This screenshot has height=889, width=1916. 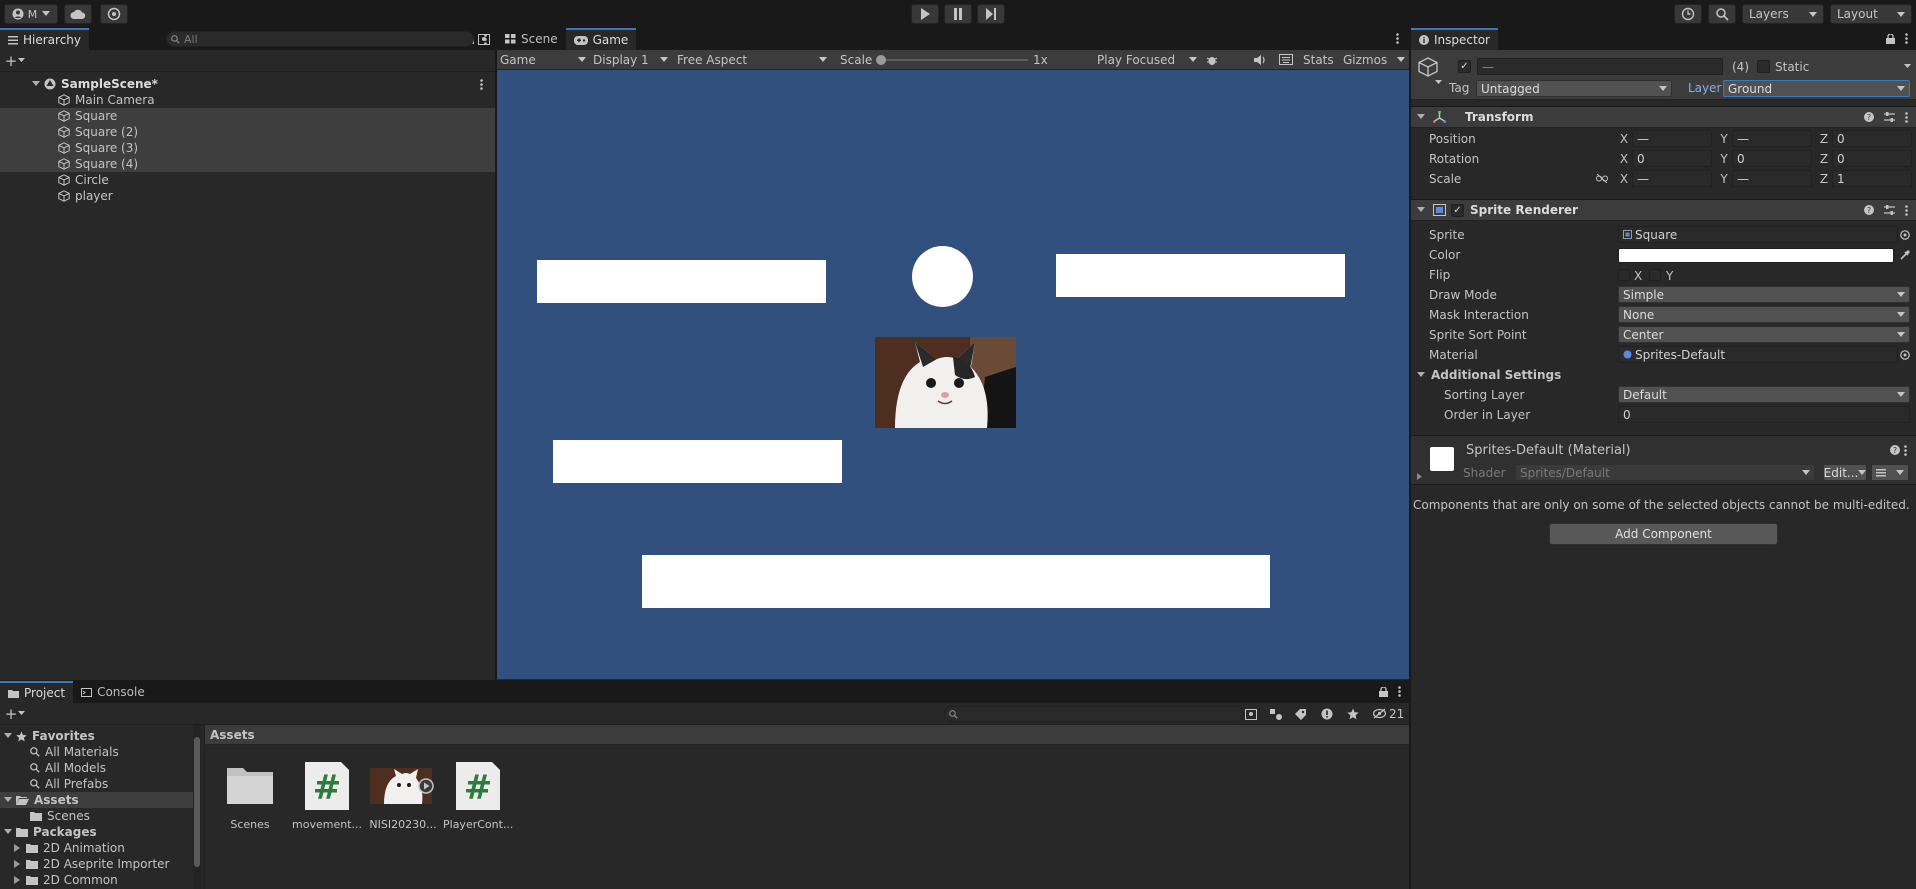 I want to click on step-button, so click(x=991, y=14).